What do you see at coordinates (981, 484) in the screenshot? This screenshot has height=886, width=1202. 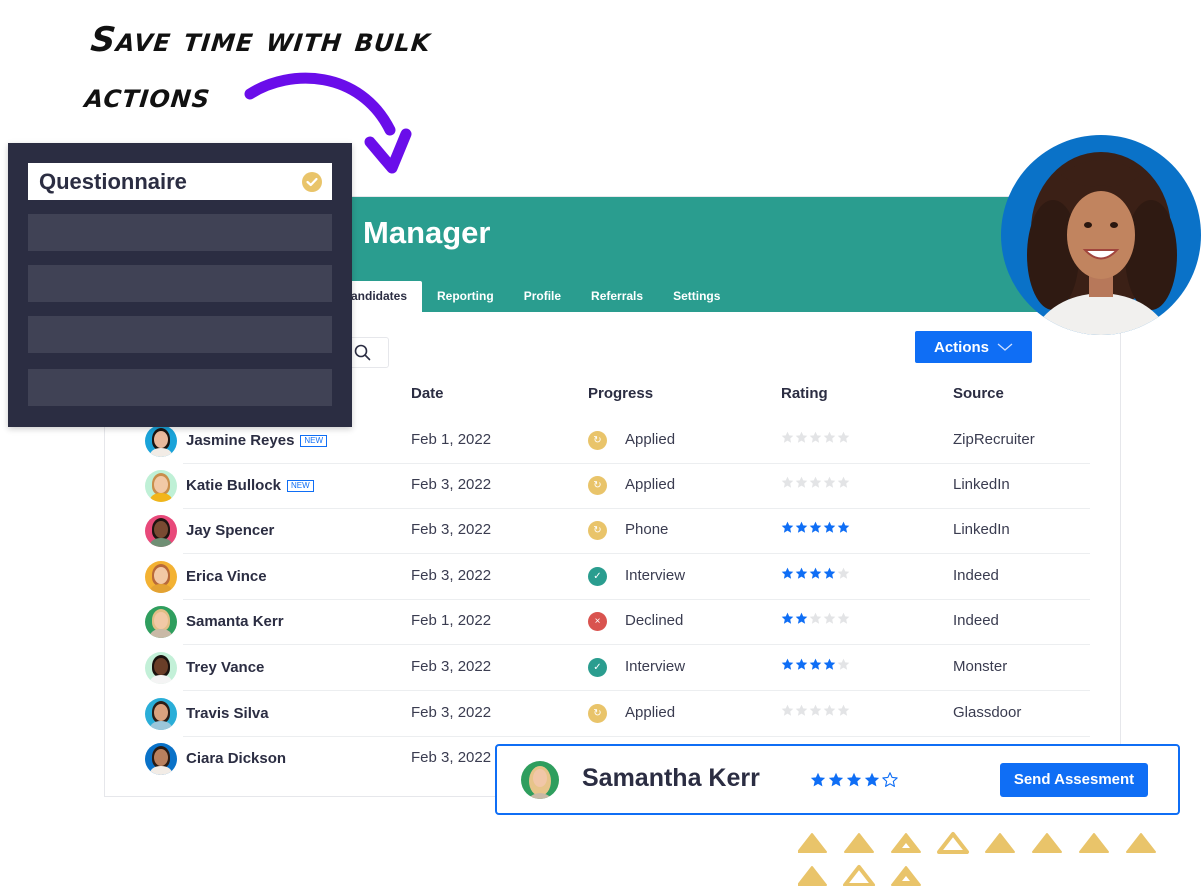 I see `candidate-source: LinkedIn` at bounding box center [981, 484].